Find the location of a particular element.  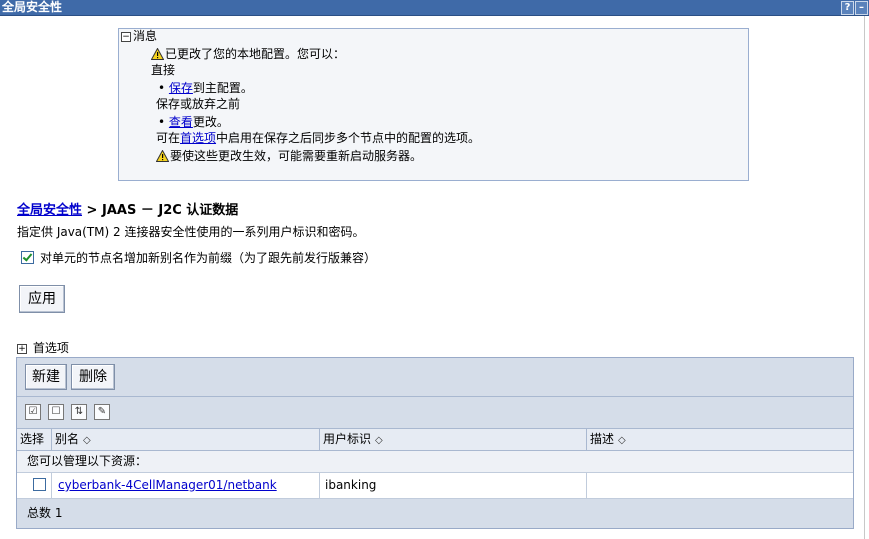

prefix-checkbox-label: 对单元的节点名增加新别名作为前缀（为了跟先前发行版兼容） is located at coordinates (208, 258).